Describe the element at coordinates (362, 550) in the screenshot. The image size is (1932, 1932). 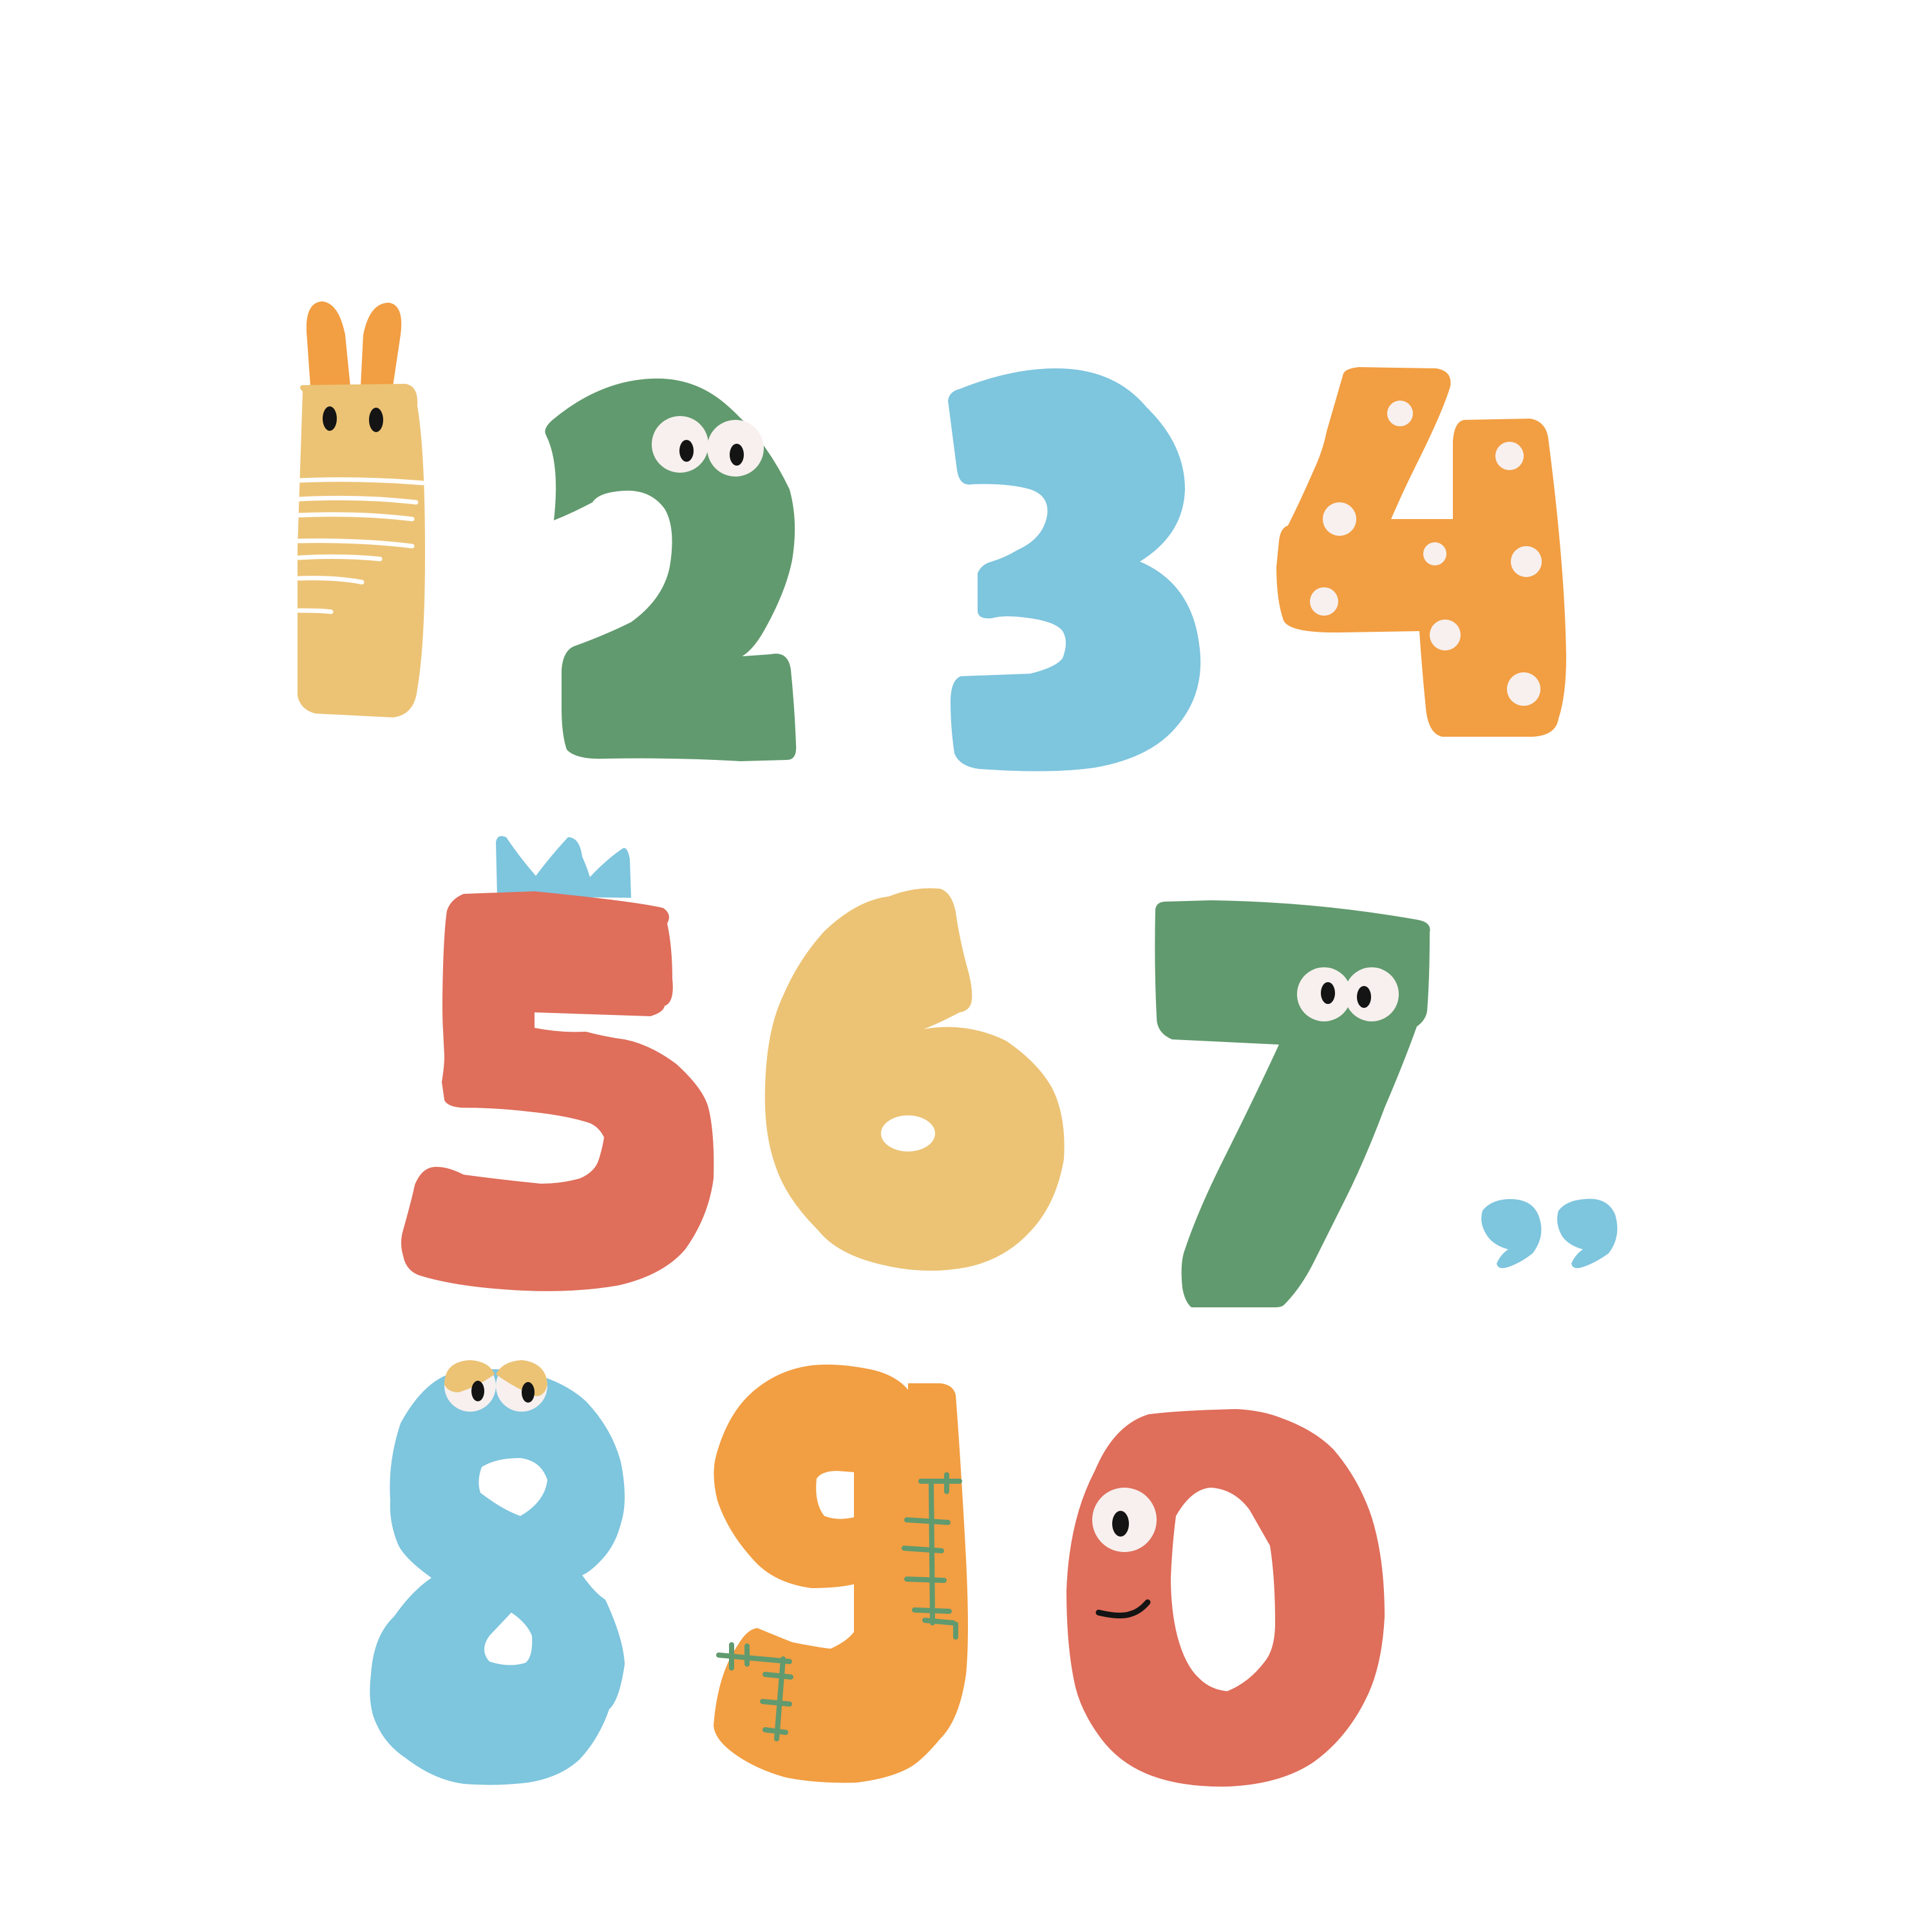
I see `digit-one-body` at that location.